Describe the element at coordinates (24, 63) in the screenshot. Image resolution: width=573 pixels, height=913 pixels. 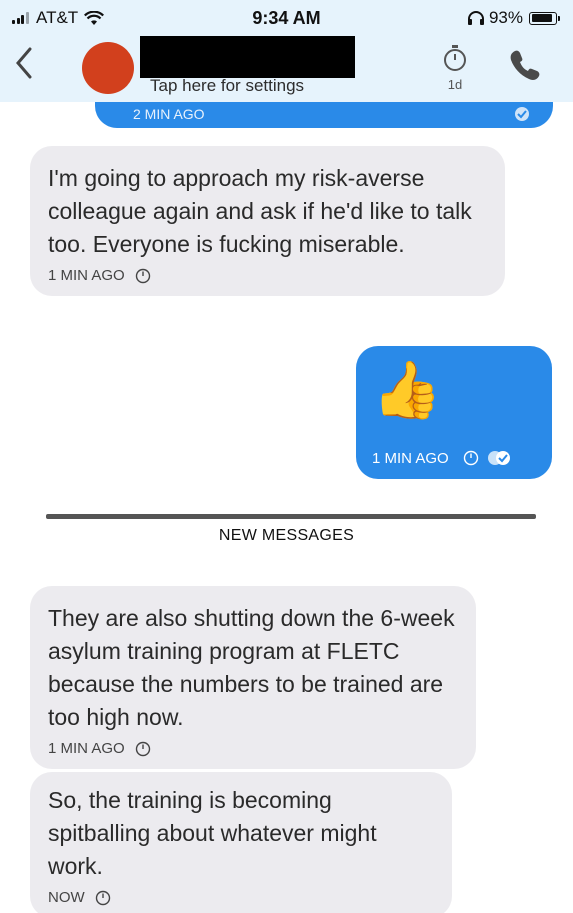
I see `chevron-left-icon` at that location.